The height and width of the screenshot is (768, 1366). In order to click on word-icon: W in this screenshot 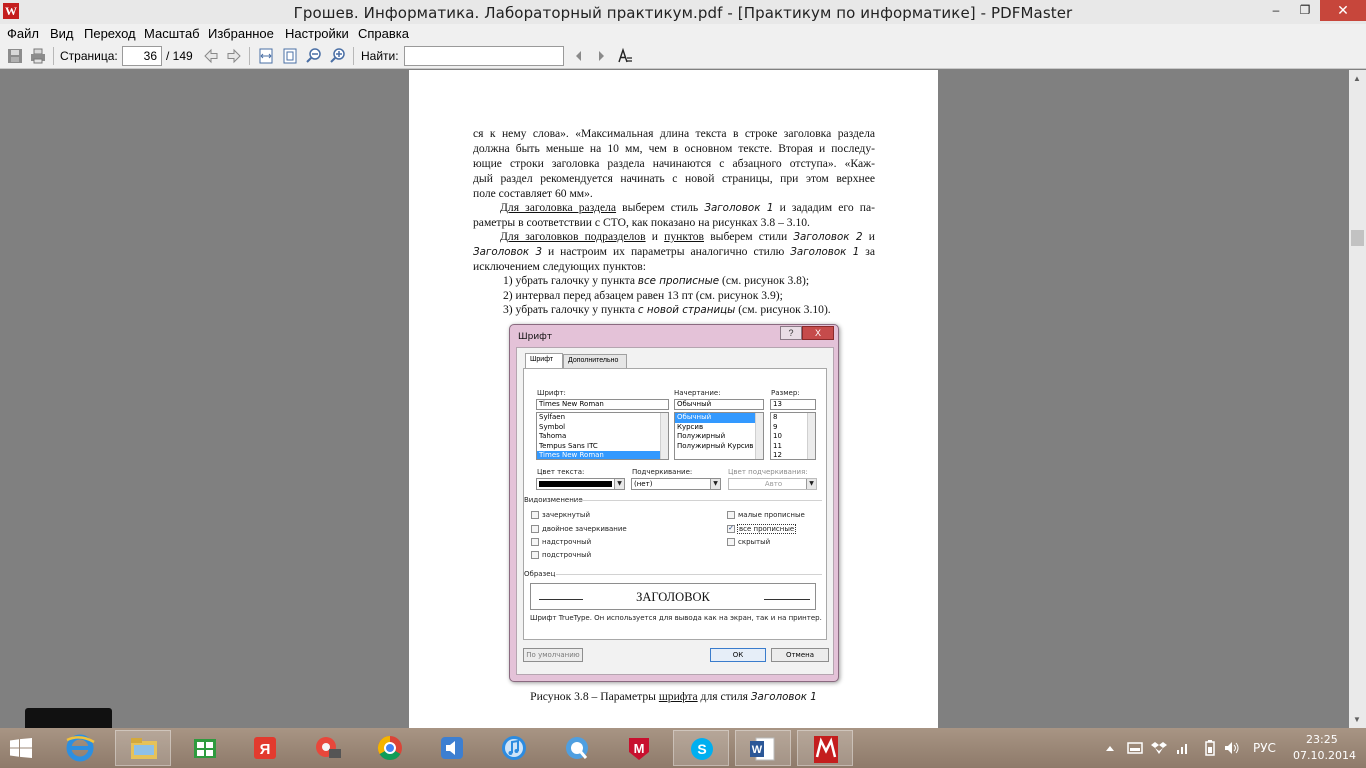, I will do `click(763, 748)`.